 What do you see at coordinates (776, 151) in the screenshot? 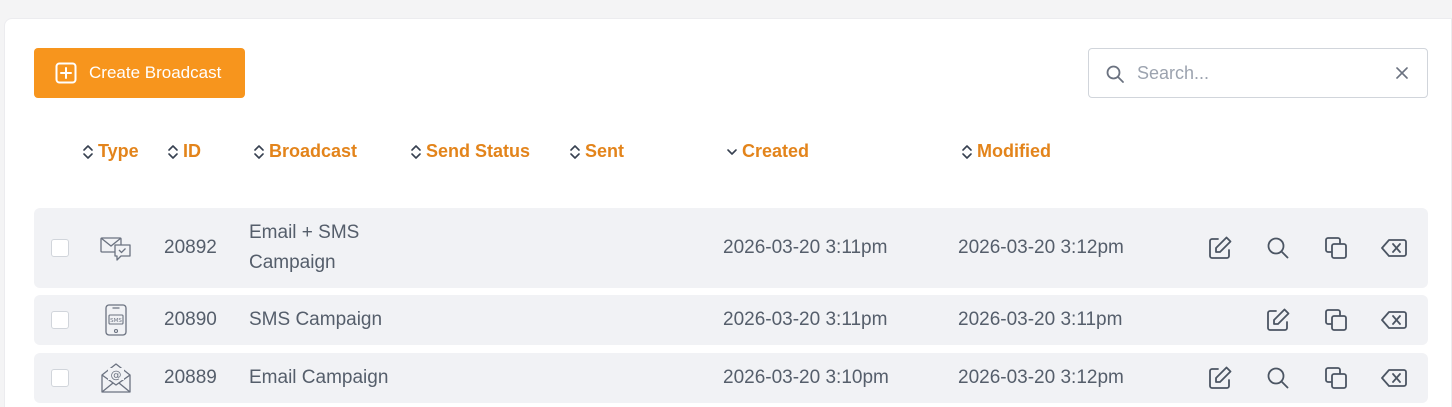
I see `column-header-created-label: Created` at bounding box center [776, 151].